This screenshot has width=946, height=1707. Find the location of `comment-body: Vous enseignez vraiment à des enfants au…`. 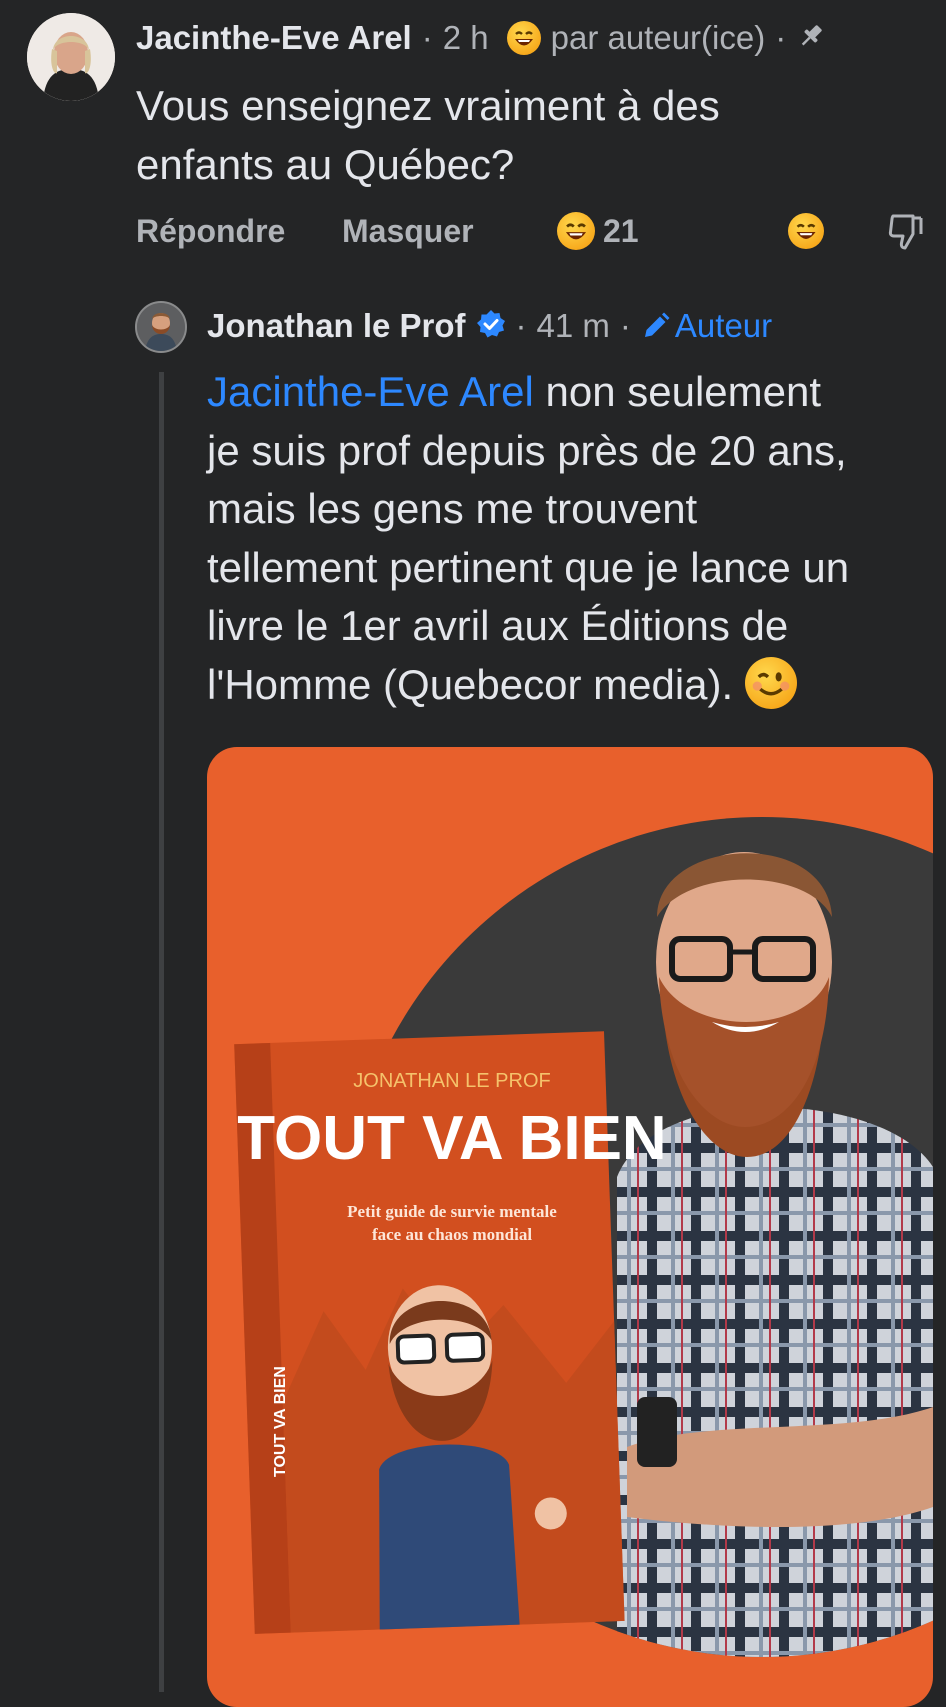

comment-body: Vous enseignez vraiment à des enfants au… is located at coordinates (526, 135).